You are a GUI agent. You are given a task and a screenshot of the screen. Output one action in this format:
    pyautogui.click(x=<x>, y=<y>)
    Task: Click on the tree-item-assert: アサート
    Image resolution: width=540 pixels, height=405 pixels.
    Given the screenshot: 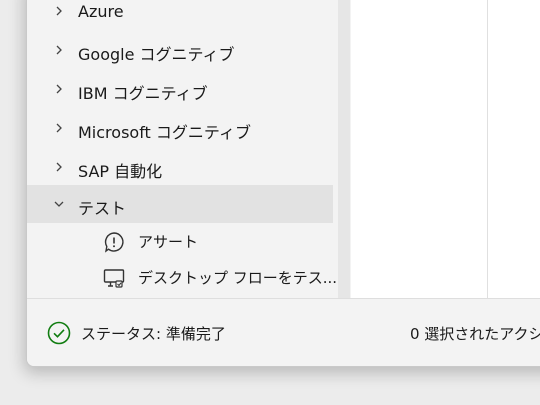 What is the action you would take?
    pyautogui.click(x=180, y=241)
    